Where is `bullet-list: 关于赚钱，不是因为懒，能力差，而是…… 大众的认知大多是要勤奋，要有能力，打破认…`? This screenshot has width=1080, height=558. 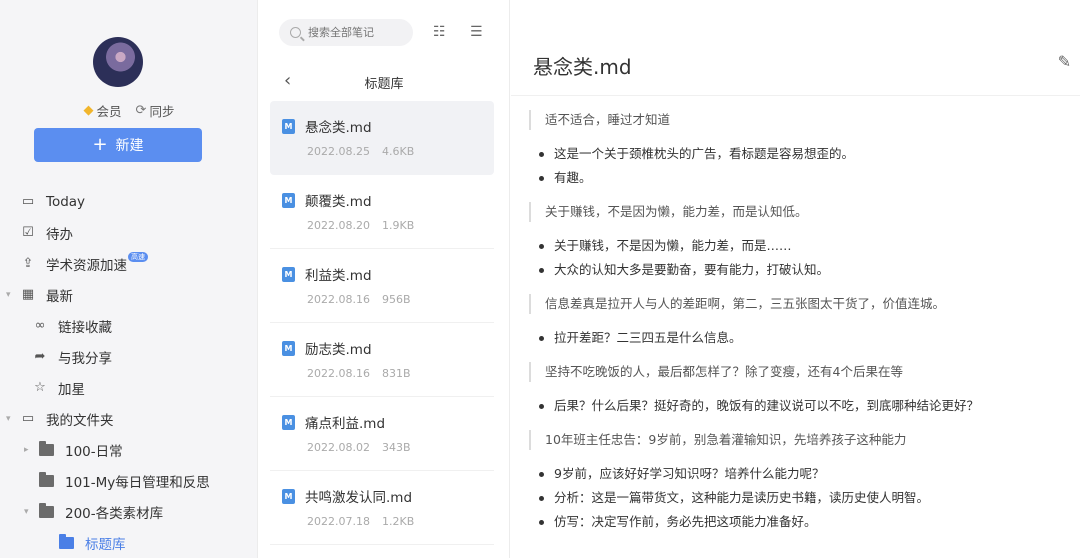 bullet-list: 关于赚钱，不是因为懒，能力差，而是…… 大众的认知大多是要勤奋，要有能力，打破认… is located at coordinates (799, 258).